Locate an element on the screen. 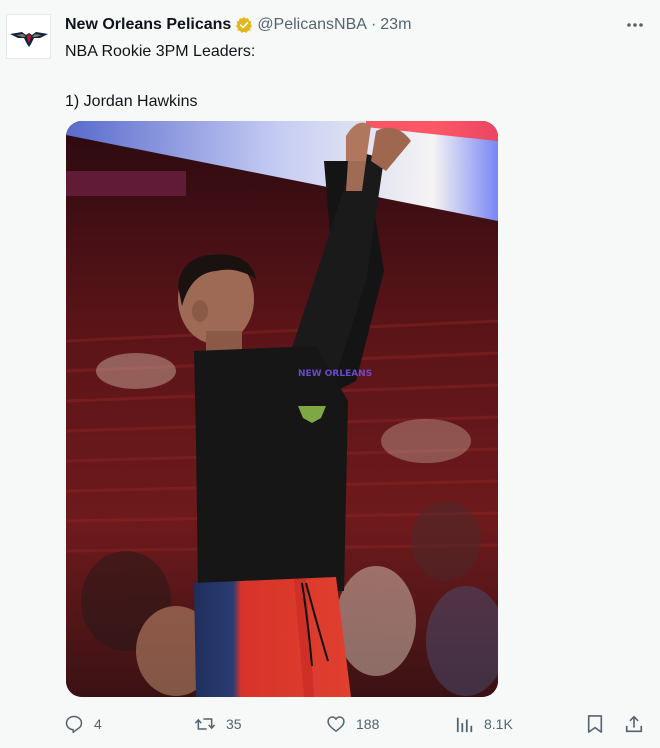  reply-button: 4 is located at coordinates (83, 724).